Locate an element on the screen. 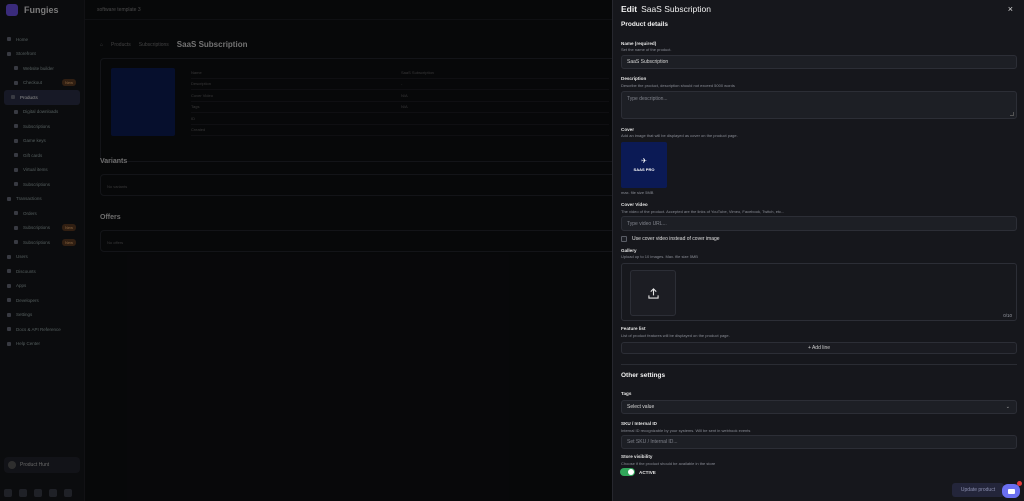 The height and width of the screenshot is (501, 1024). cover-image: ✈ SAAS PRO is located at coordinates (644, 165).